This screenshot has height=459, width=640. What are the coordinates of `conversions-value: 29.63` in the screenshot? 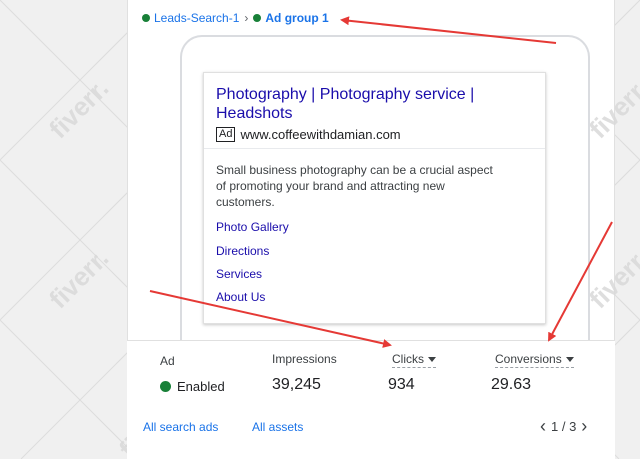 It's located at (511, 384).